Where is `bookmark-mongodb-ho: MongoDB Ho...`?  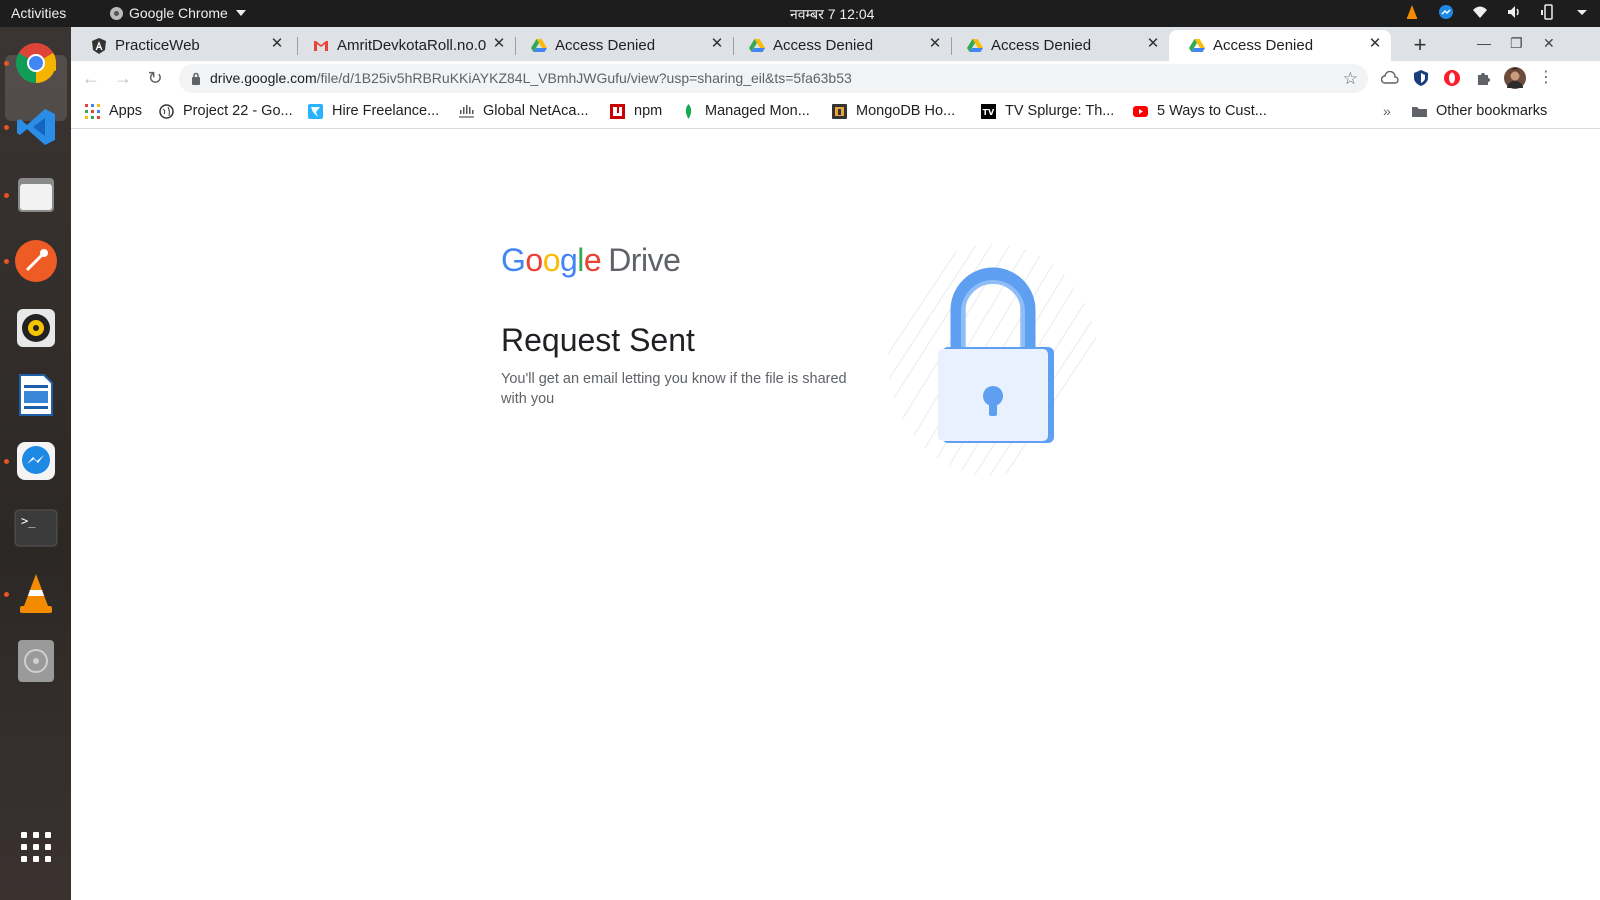 bookmark-mongodb-ho: MongoDB Ho... is located at coordinates (893, 111).